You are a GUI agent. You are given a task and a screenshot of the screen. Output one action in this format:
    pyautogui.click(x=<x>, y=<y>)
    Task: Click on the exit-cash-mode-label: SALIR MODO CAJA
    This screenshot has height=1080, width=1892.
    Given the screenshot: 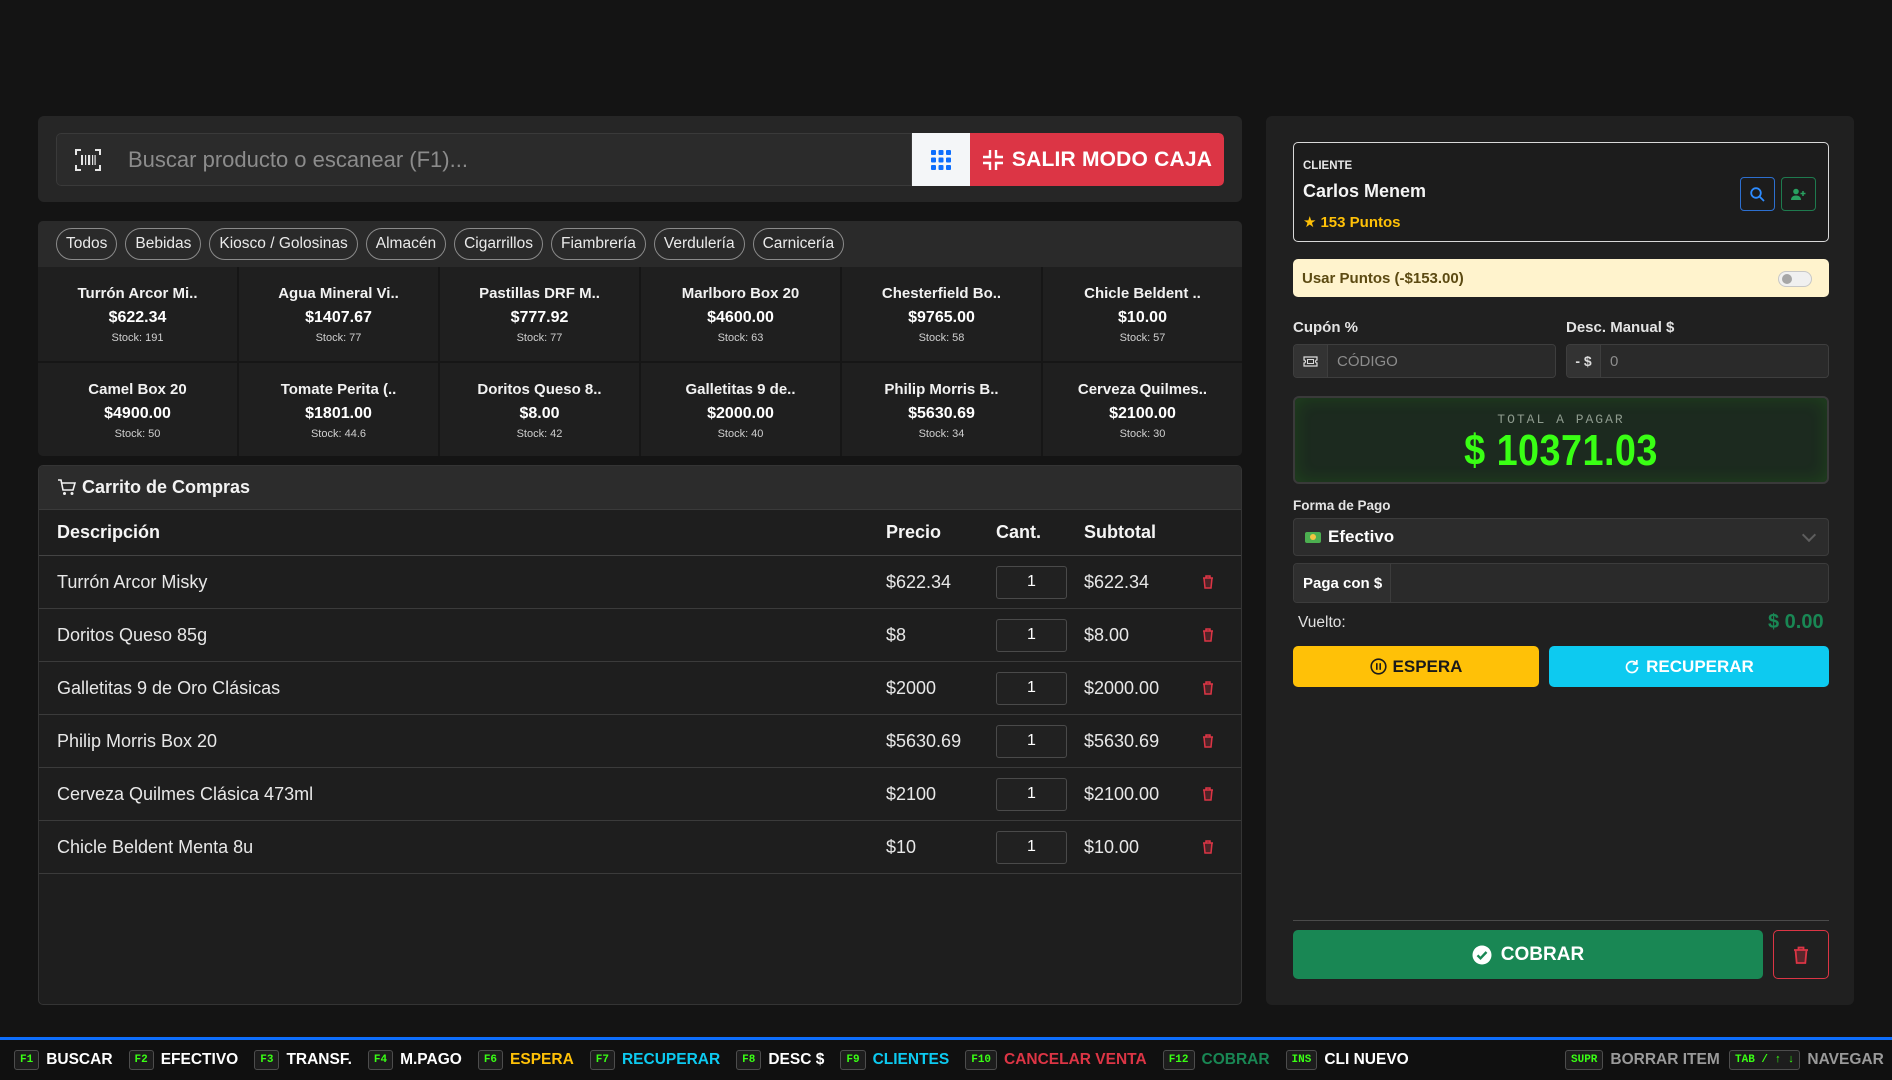 What is the action you would take?
    pyautogui.click(x=1112, y=159)
    